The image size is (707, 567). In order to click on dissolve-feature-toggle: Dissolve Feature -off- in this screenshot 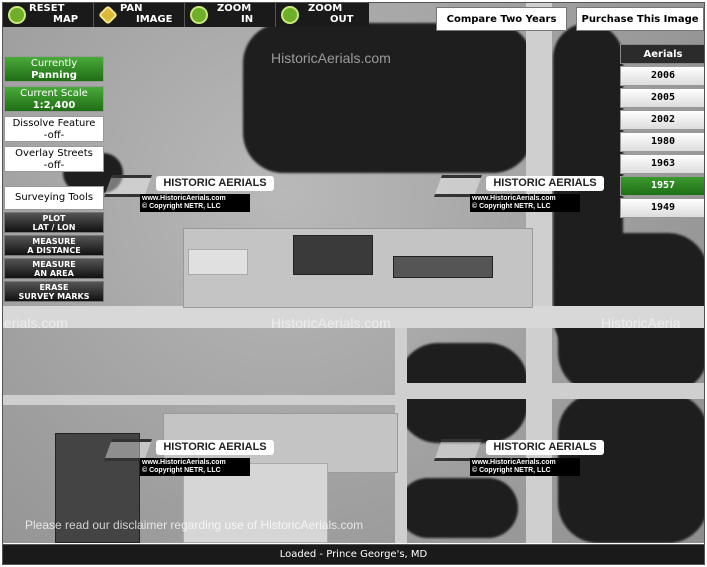, I will do `click(54, 129)`.